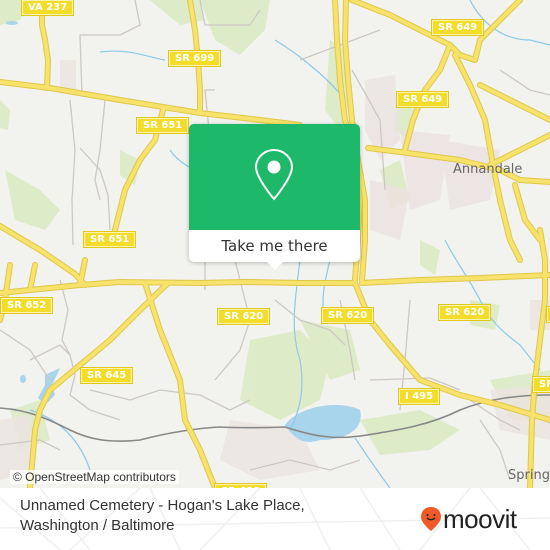 The width and height of the screenshot is (550, 550). I want to click on moovit-pin-icon, so click(431, 519).